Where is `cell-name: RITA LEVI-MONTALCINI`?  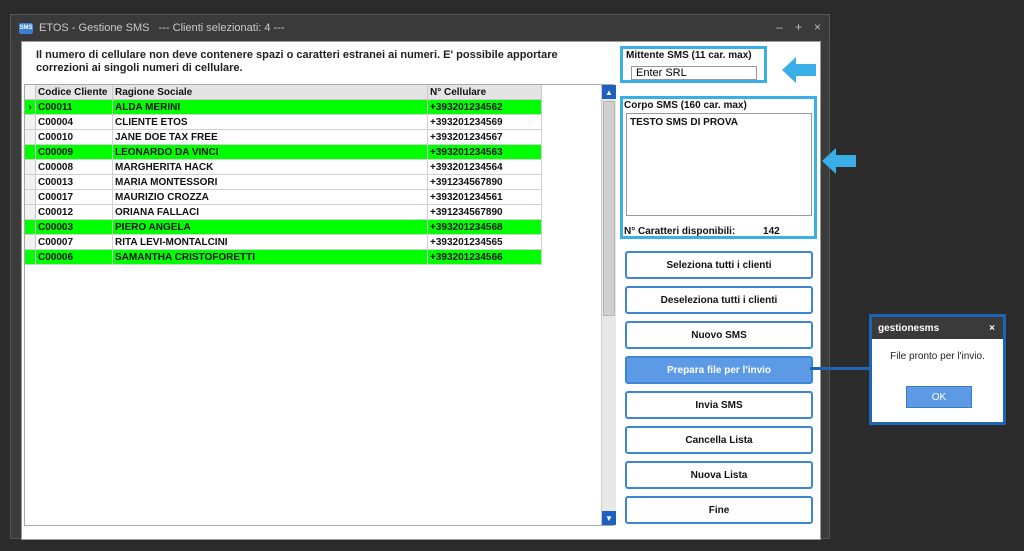 cell-name: RITA LEVI-MONTALCINI is located at coordinates (270, 242).